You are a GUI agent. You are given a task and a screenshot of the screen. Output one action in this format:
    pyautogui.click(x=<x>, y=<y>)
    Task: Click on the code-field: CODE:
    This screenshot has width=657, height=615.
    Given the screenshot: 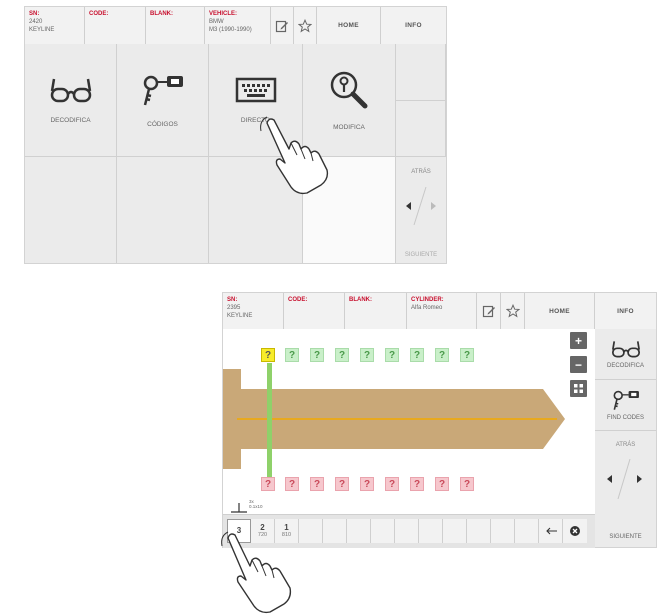 What is the action you would take?
    pyautogui.click(x=115, y=25)
    